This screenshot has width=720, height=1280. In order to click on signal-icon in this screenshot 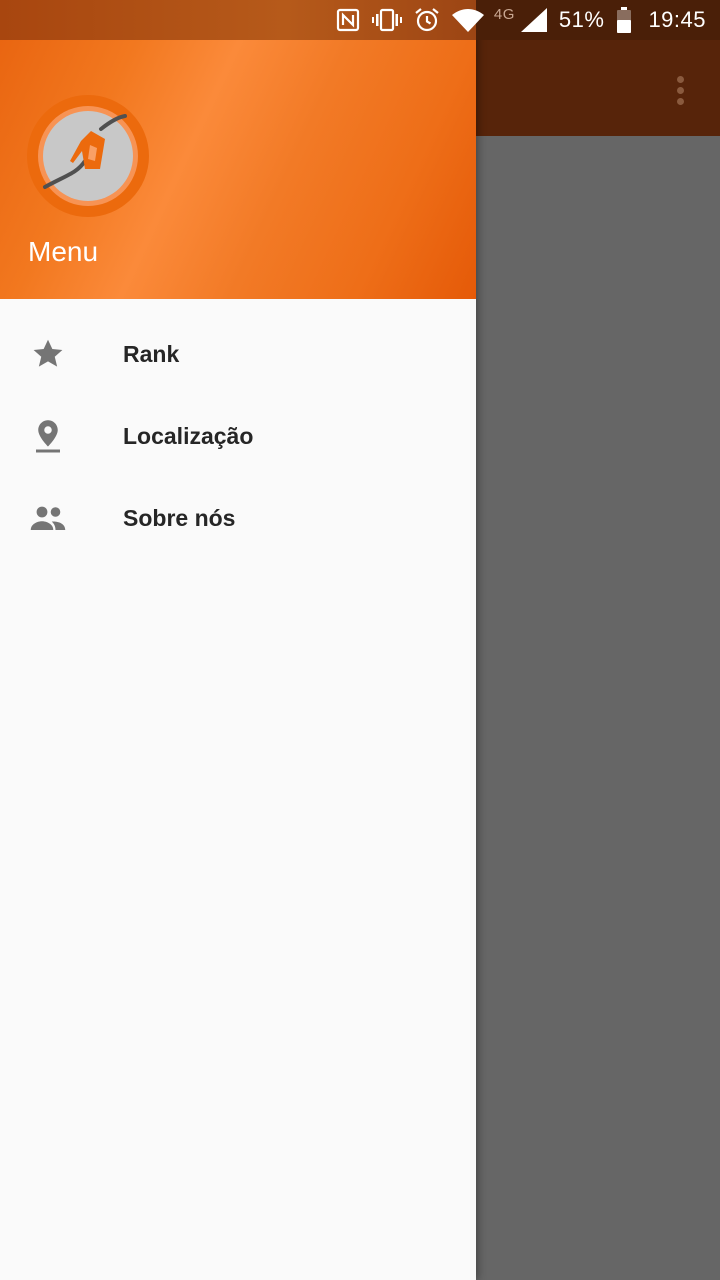, I will do `click(533, 20)`.